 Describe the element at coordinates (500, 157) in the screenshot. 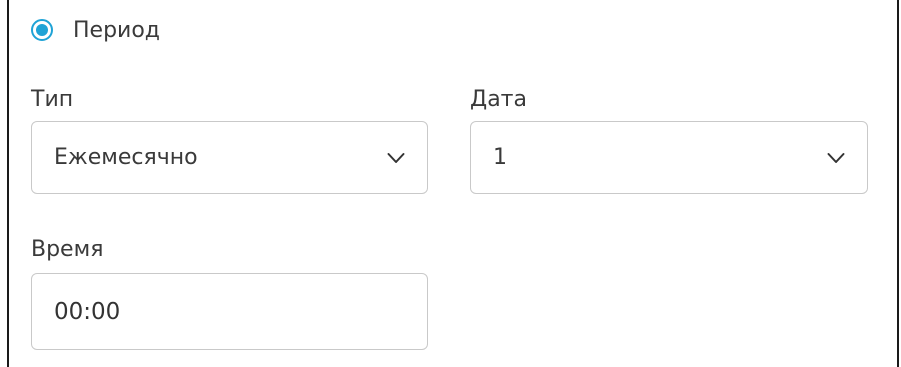

I see `date-select-value: 1` at that location.